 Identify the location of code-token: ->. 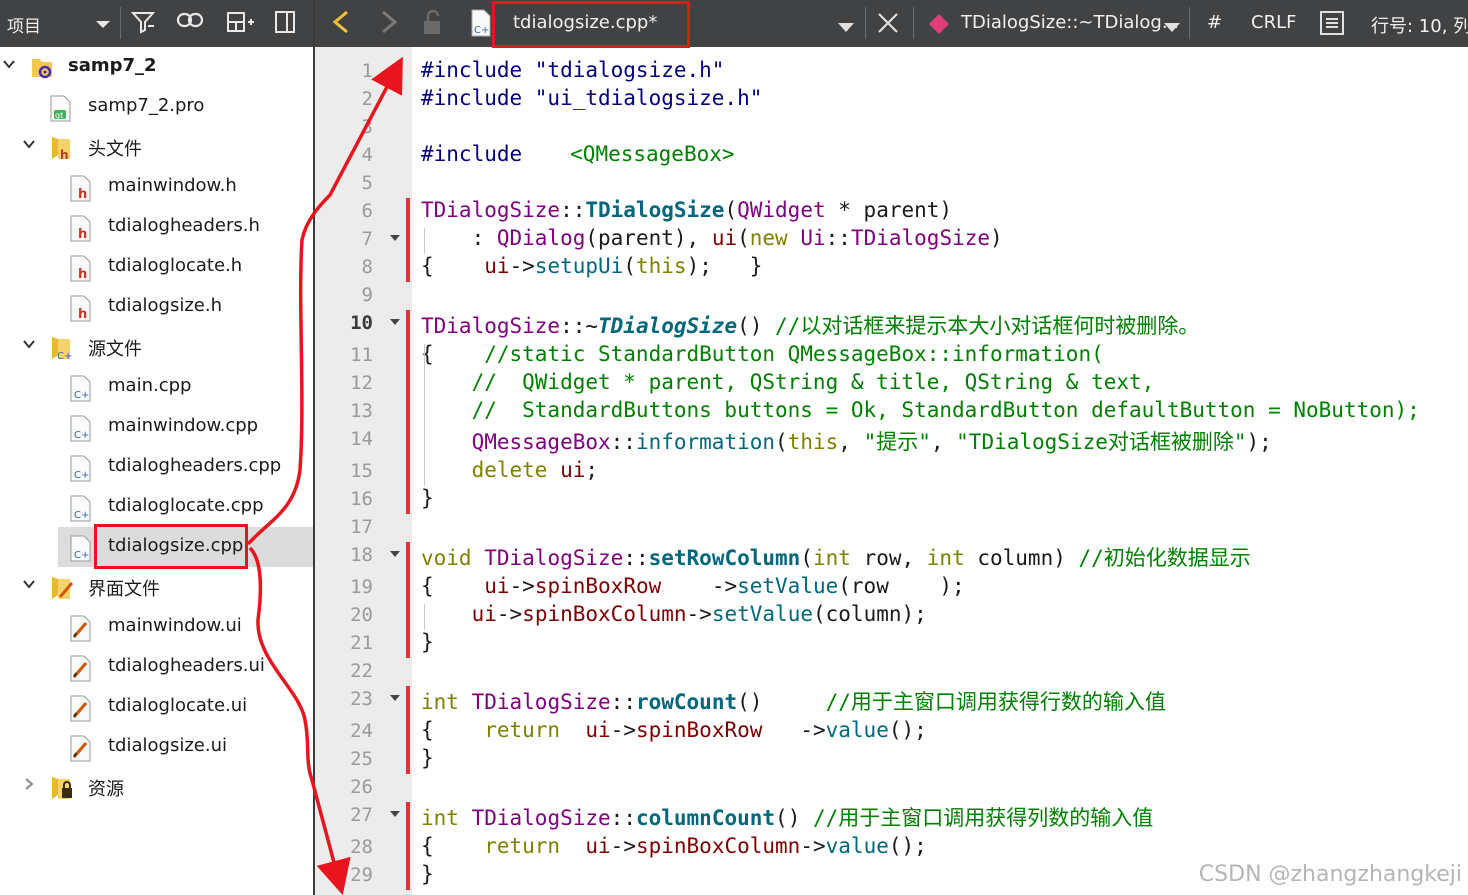
(623, 846).